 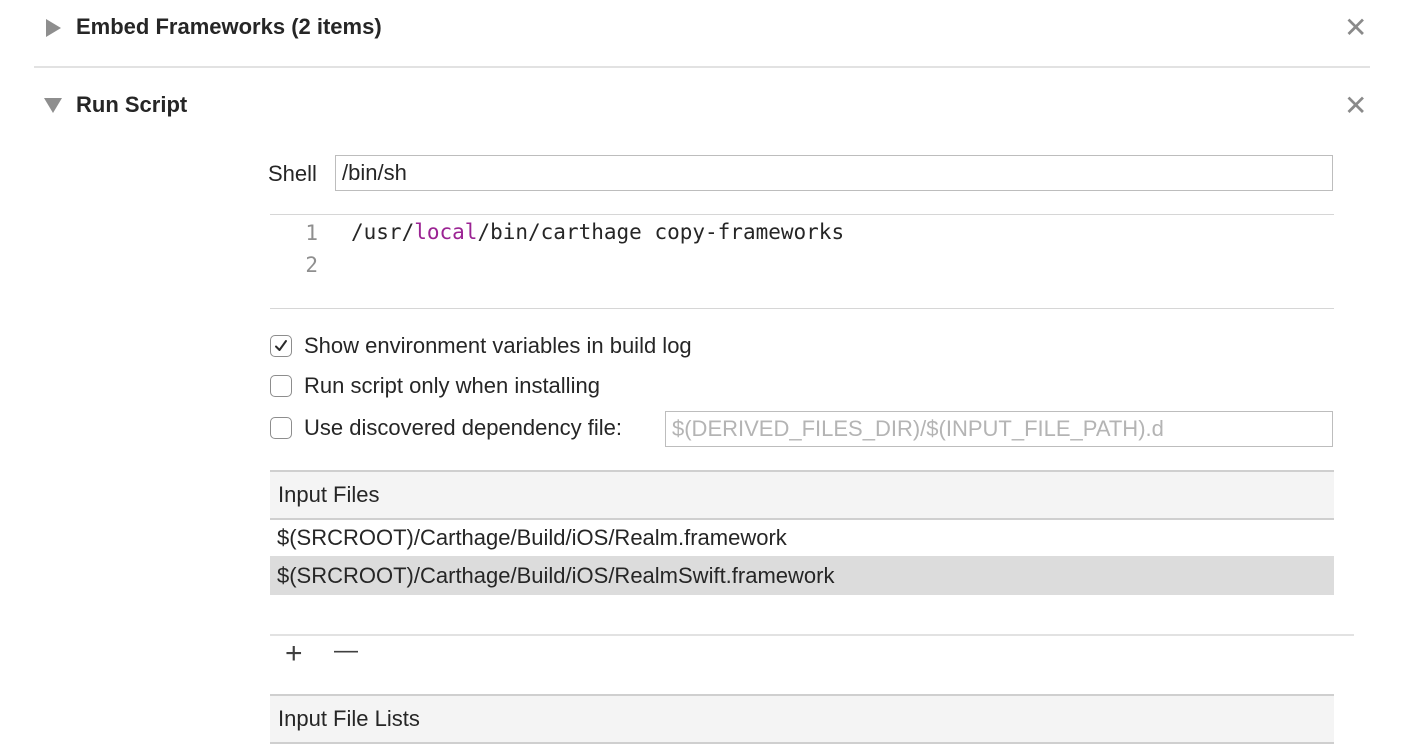 I want to click on embed-frameworks-title: Embed Frameworks (2 items), so click(x=229, y=27).